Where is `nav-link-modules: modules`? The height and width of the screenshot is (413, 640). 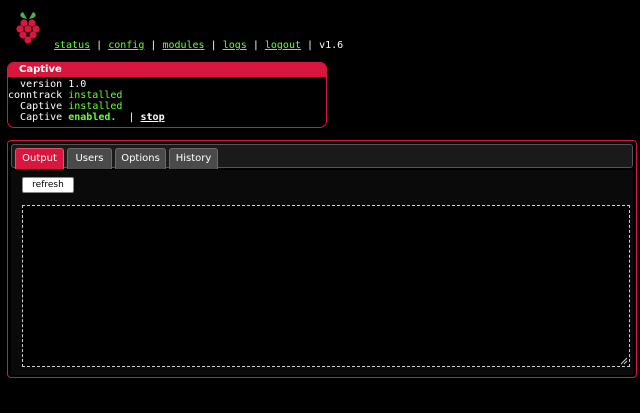
nav-link-modules: modules is located at coordinates (183, 45).